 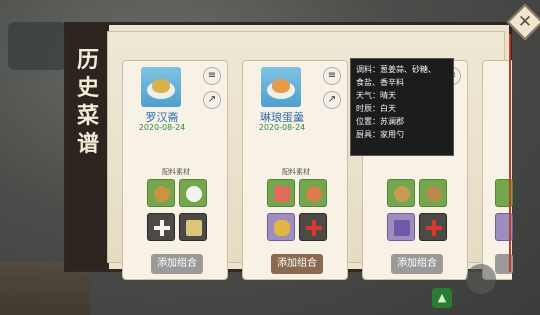 I want to click on status-badge: ▲, so click(x=442, y=298).